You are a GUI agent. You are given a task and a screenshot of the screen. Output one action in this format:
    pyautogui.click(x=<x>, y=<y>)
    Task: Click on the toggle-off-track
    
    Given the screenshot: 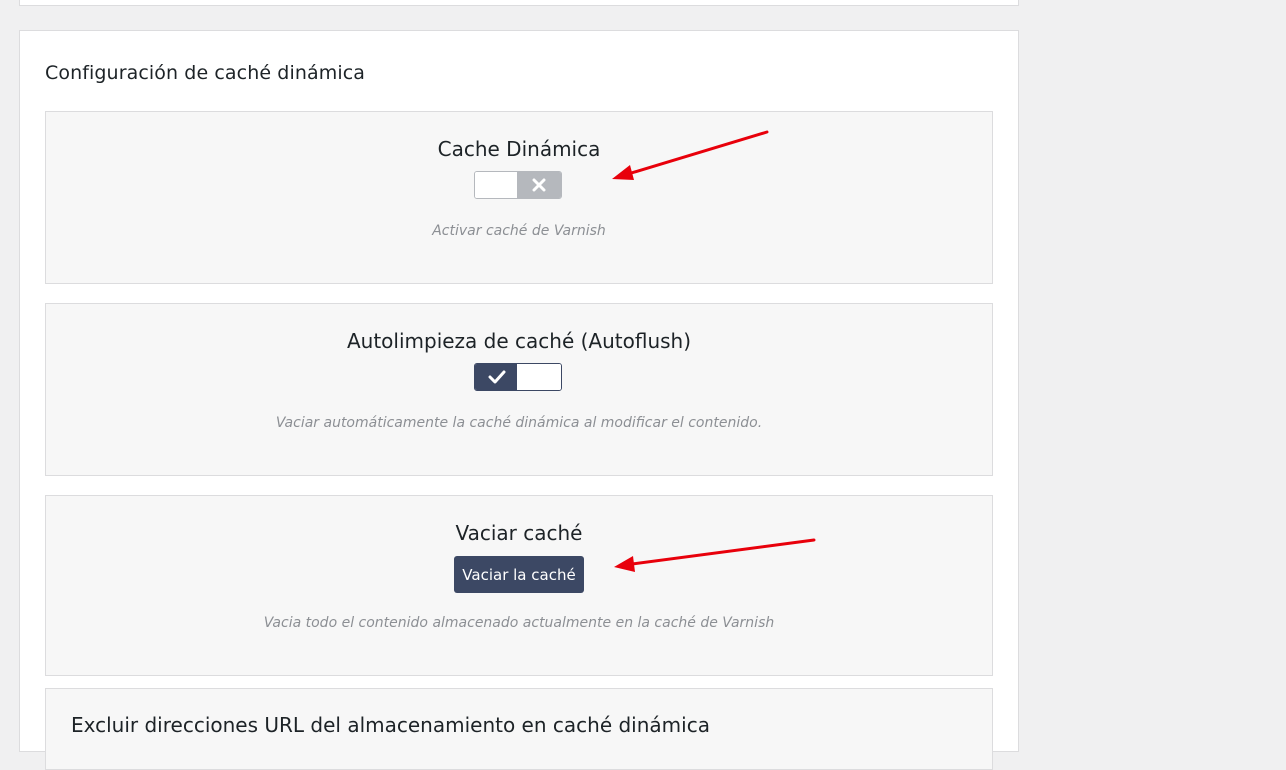 What is the action you would take?
    pyautogui.click(x=497, y=185)
    